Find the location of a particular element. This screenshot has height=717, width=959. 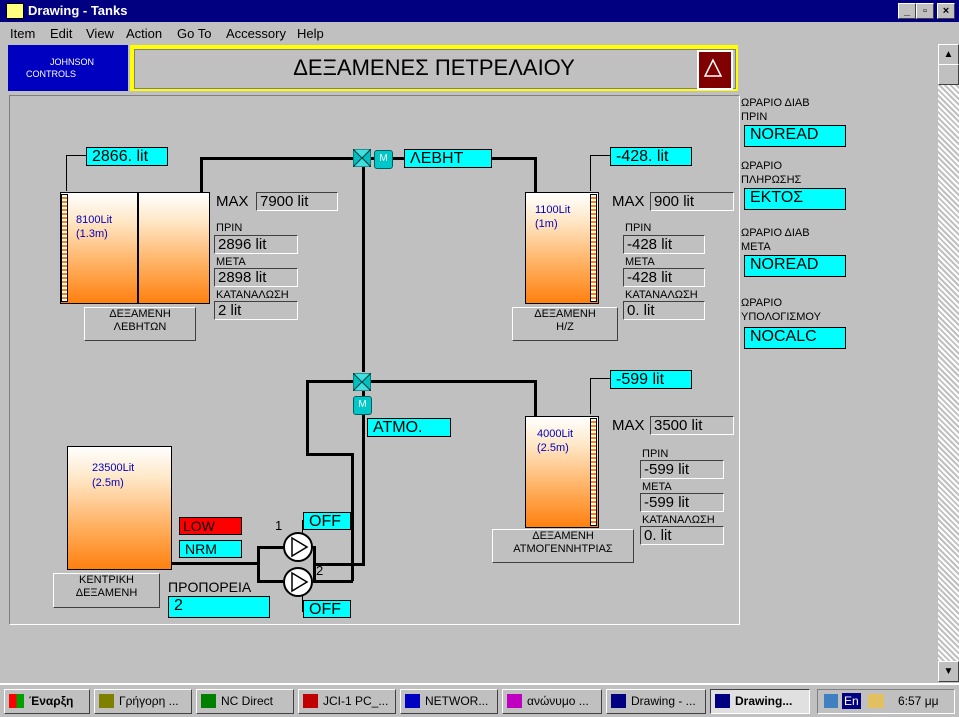

network-icon is located at coordinates (310, 701).